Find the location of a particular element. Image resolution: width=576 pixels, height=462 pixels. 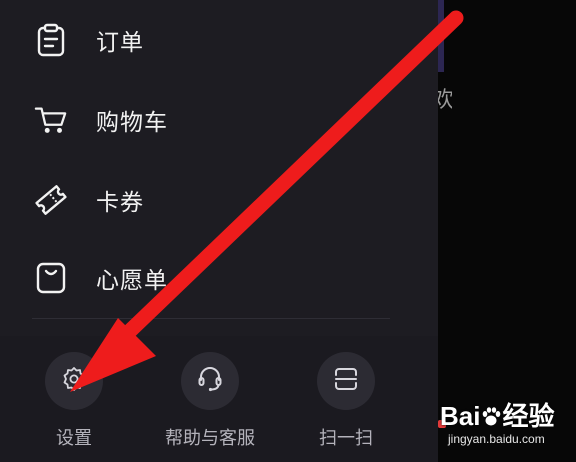

paw-icon is located at coordinates (492, 416).